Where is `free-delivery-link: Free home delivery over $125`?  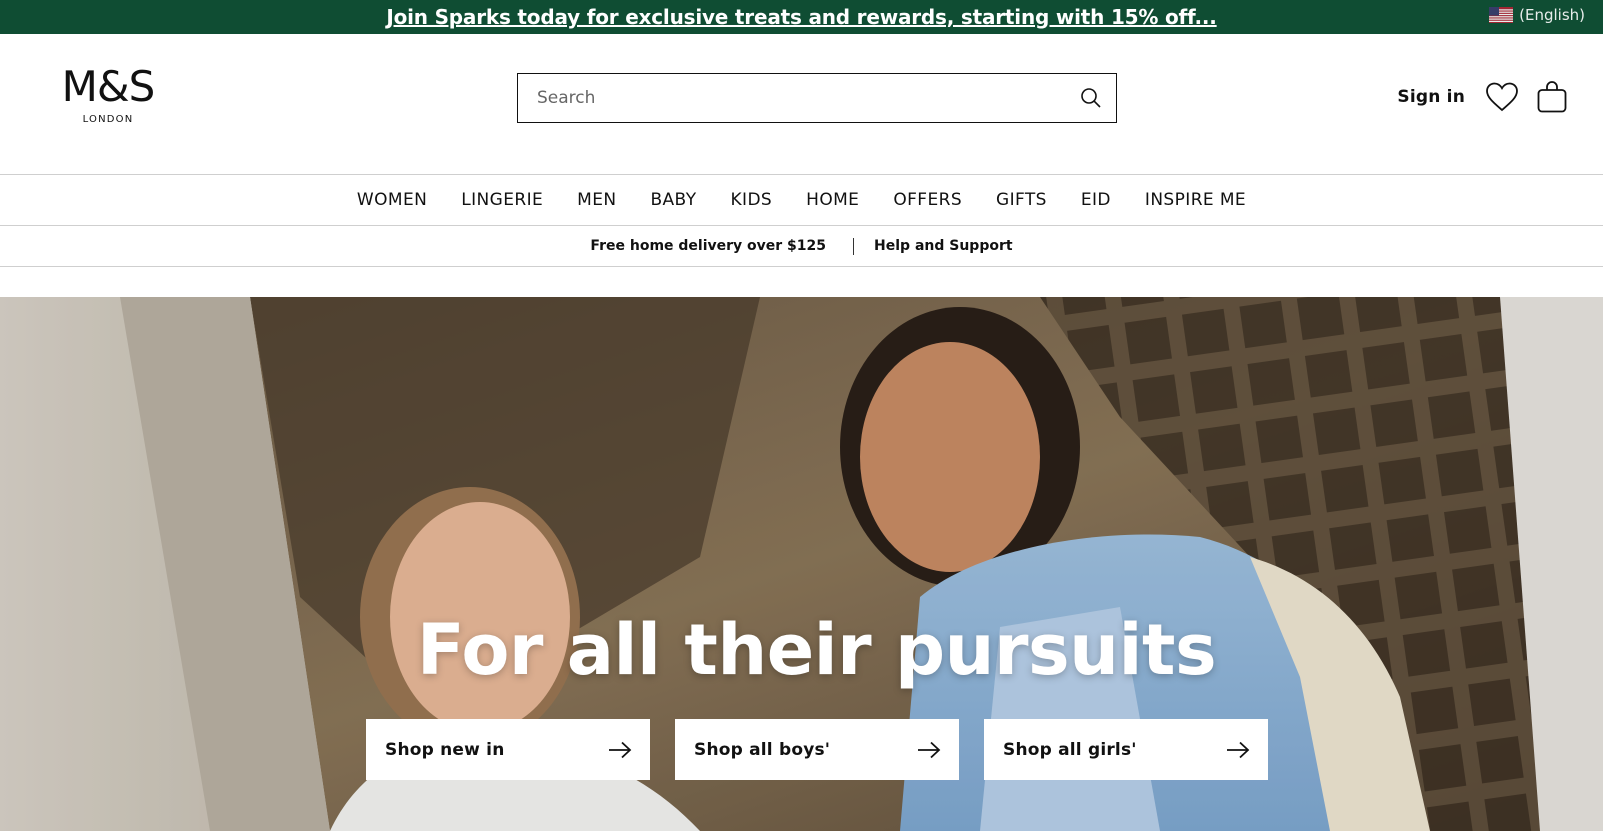
free-delivery-link: Free home delivery over $125 is located at coordinates (708, 246).